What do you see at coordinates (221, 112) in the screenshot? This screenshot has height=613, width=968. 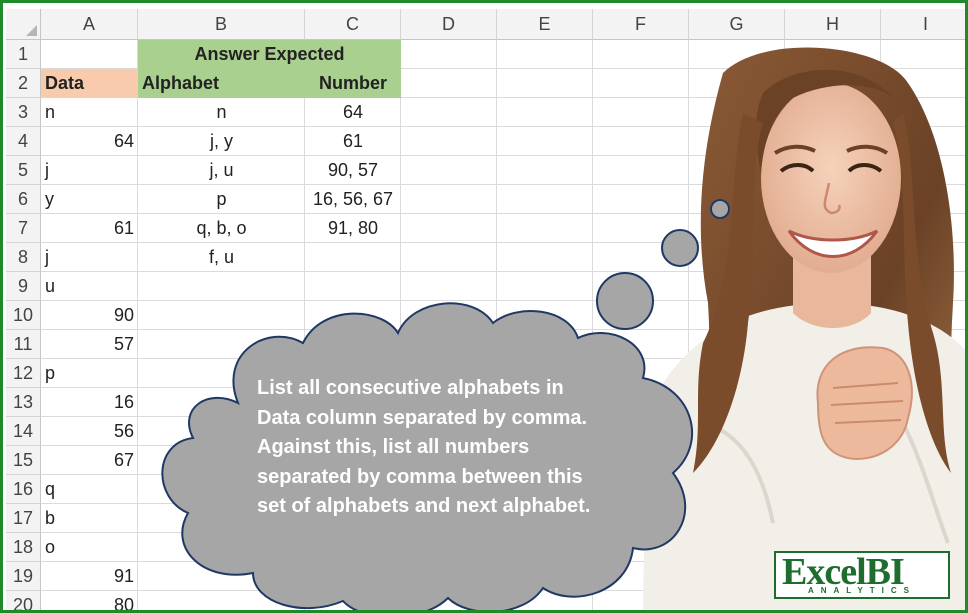 I see `answer-alphabet-cell: n` at bounding box center [221, 112].